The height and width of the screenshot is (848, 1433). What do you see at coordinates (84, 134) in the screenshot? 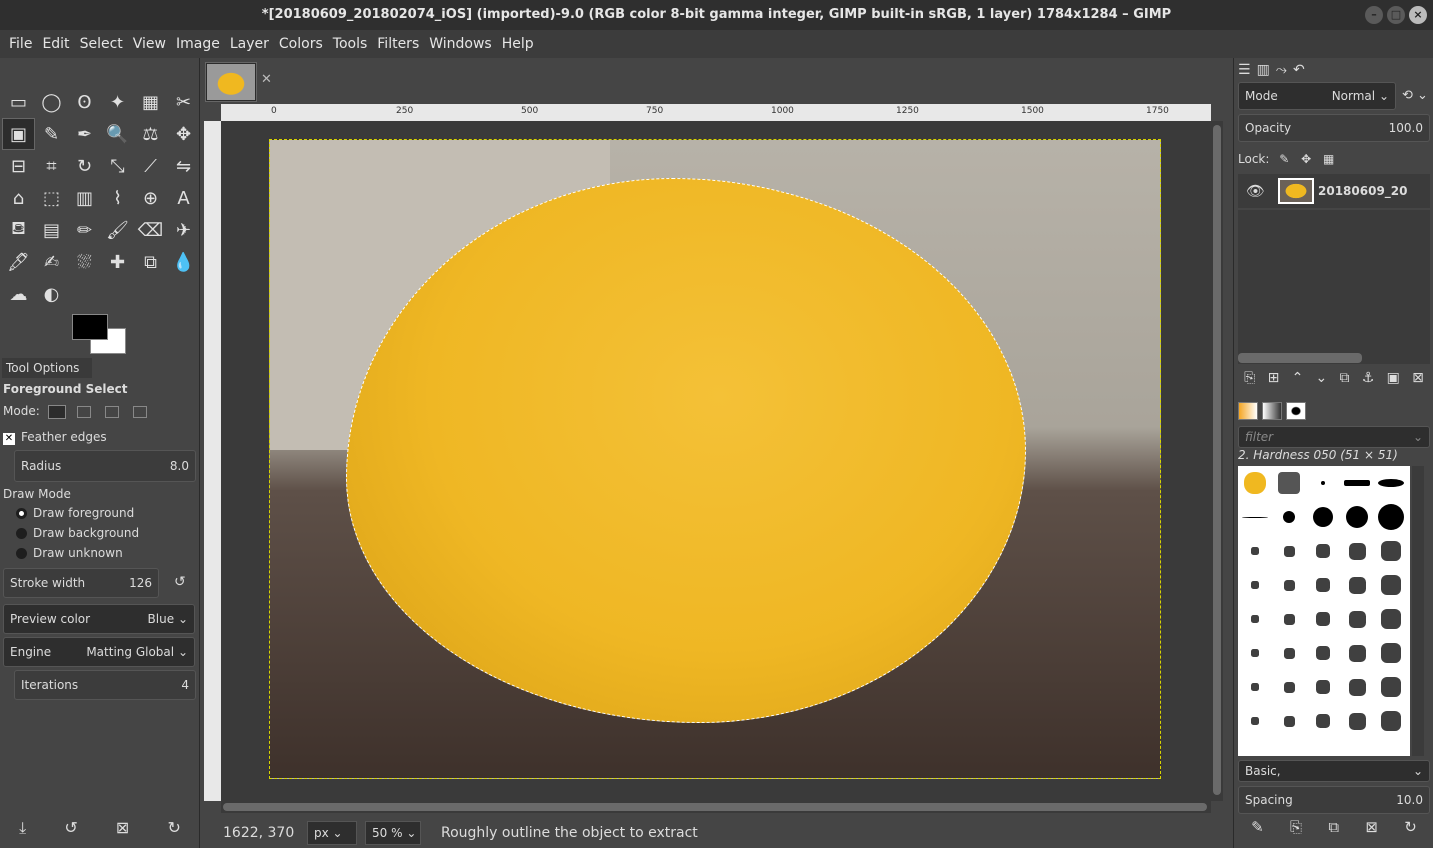
I see `color-picker-icon: ✒` at bounding box center [84, 134].